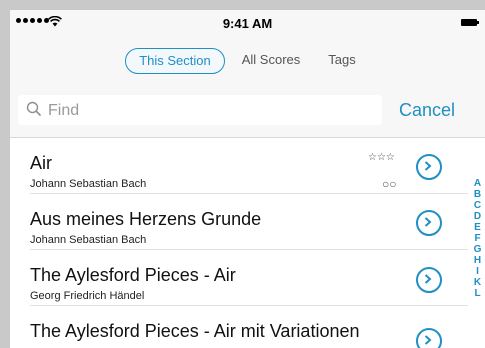  I want to click on tab-tags: Tags, so click(342, 60).